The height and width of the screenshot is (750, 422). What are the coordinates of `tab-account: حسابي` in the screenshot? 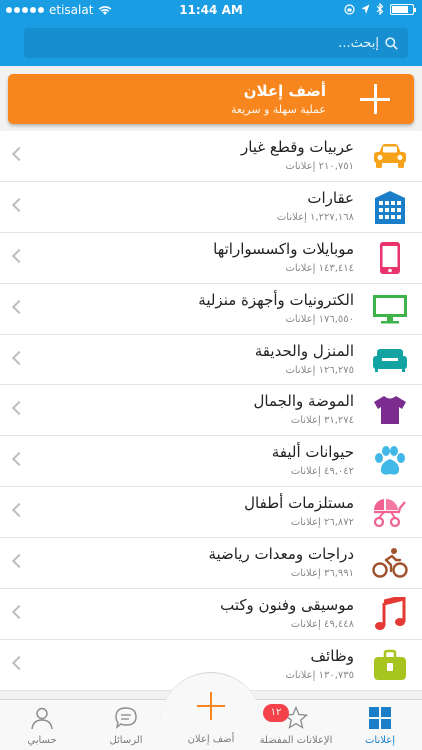 It's located at (42, 725).